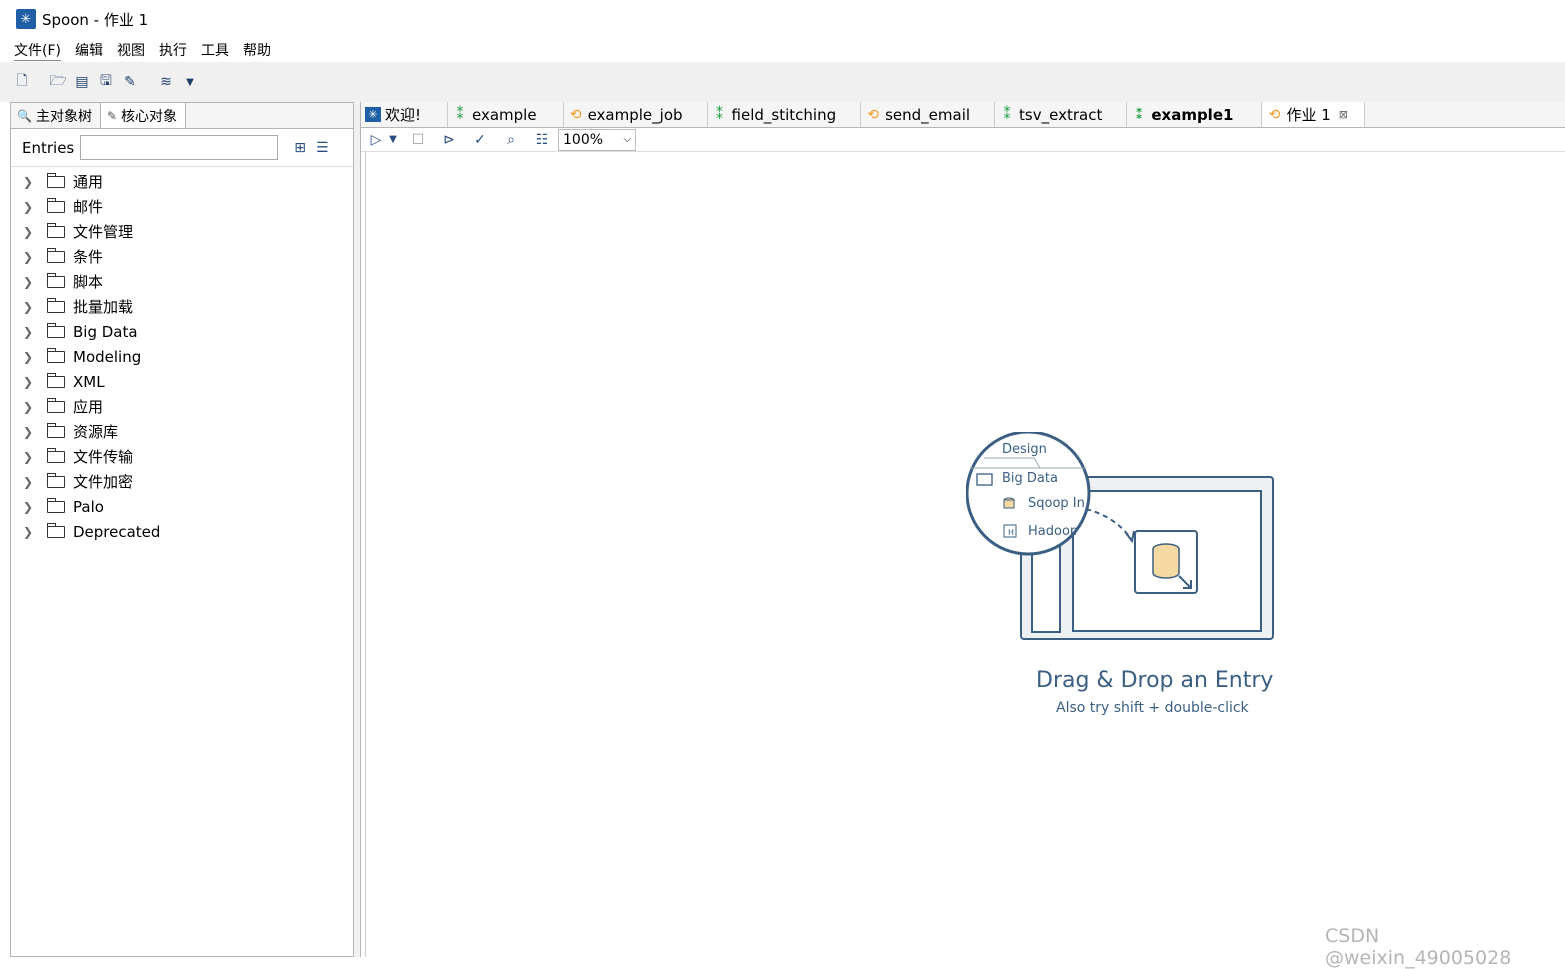 This screenshot has height=969, width=1565. Describe the element at coordinates (24, 115) in the screenshot. I see `tree-icon: 🔍` at that location.